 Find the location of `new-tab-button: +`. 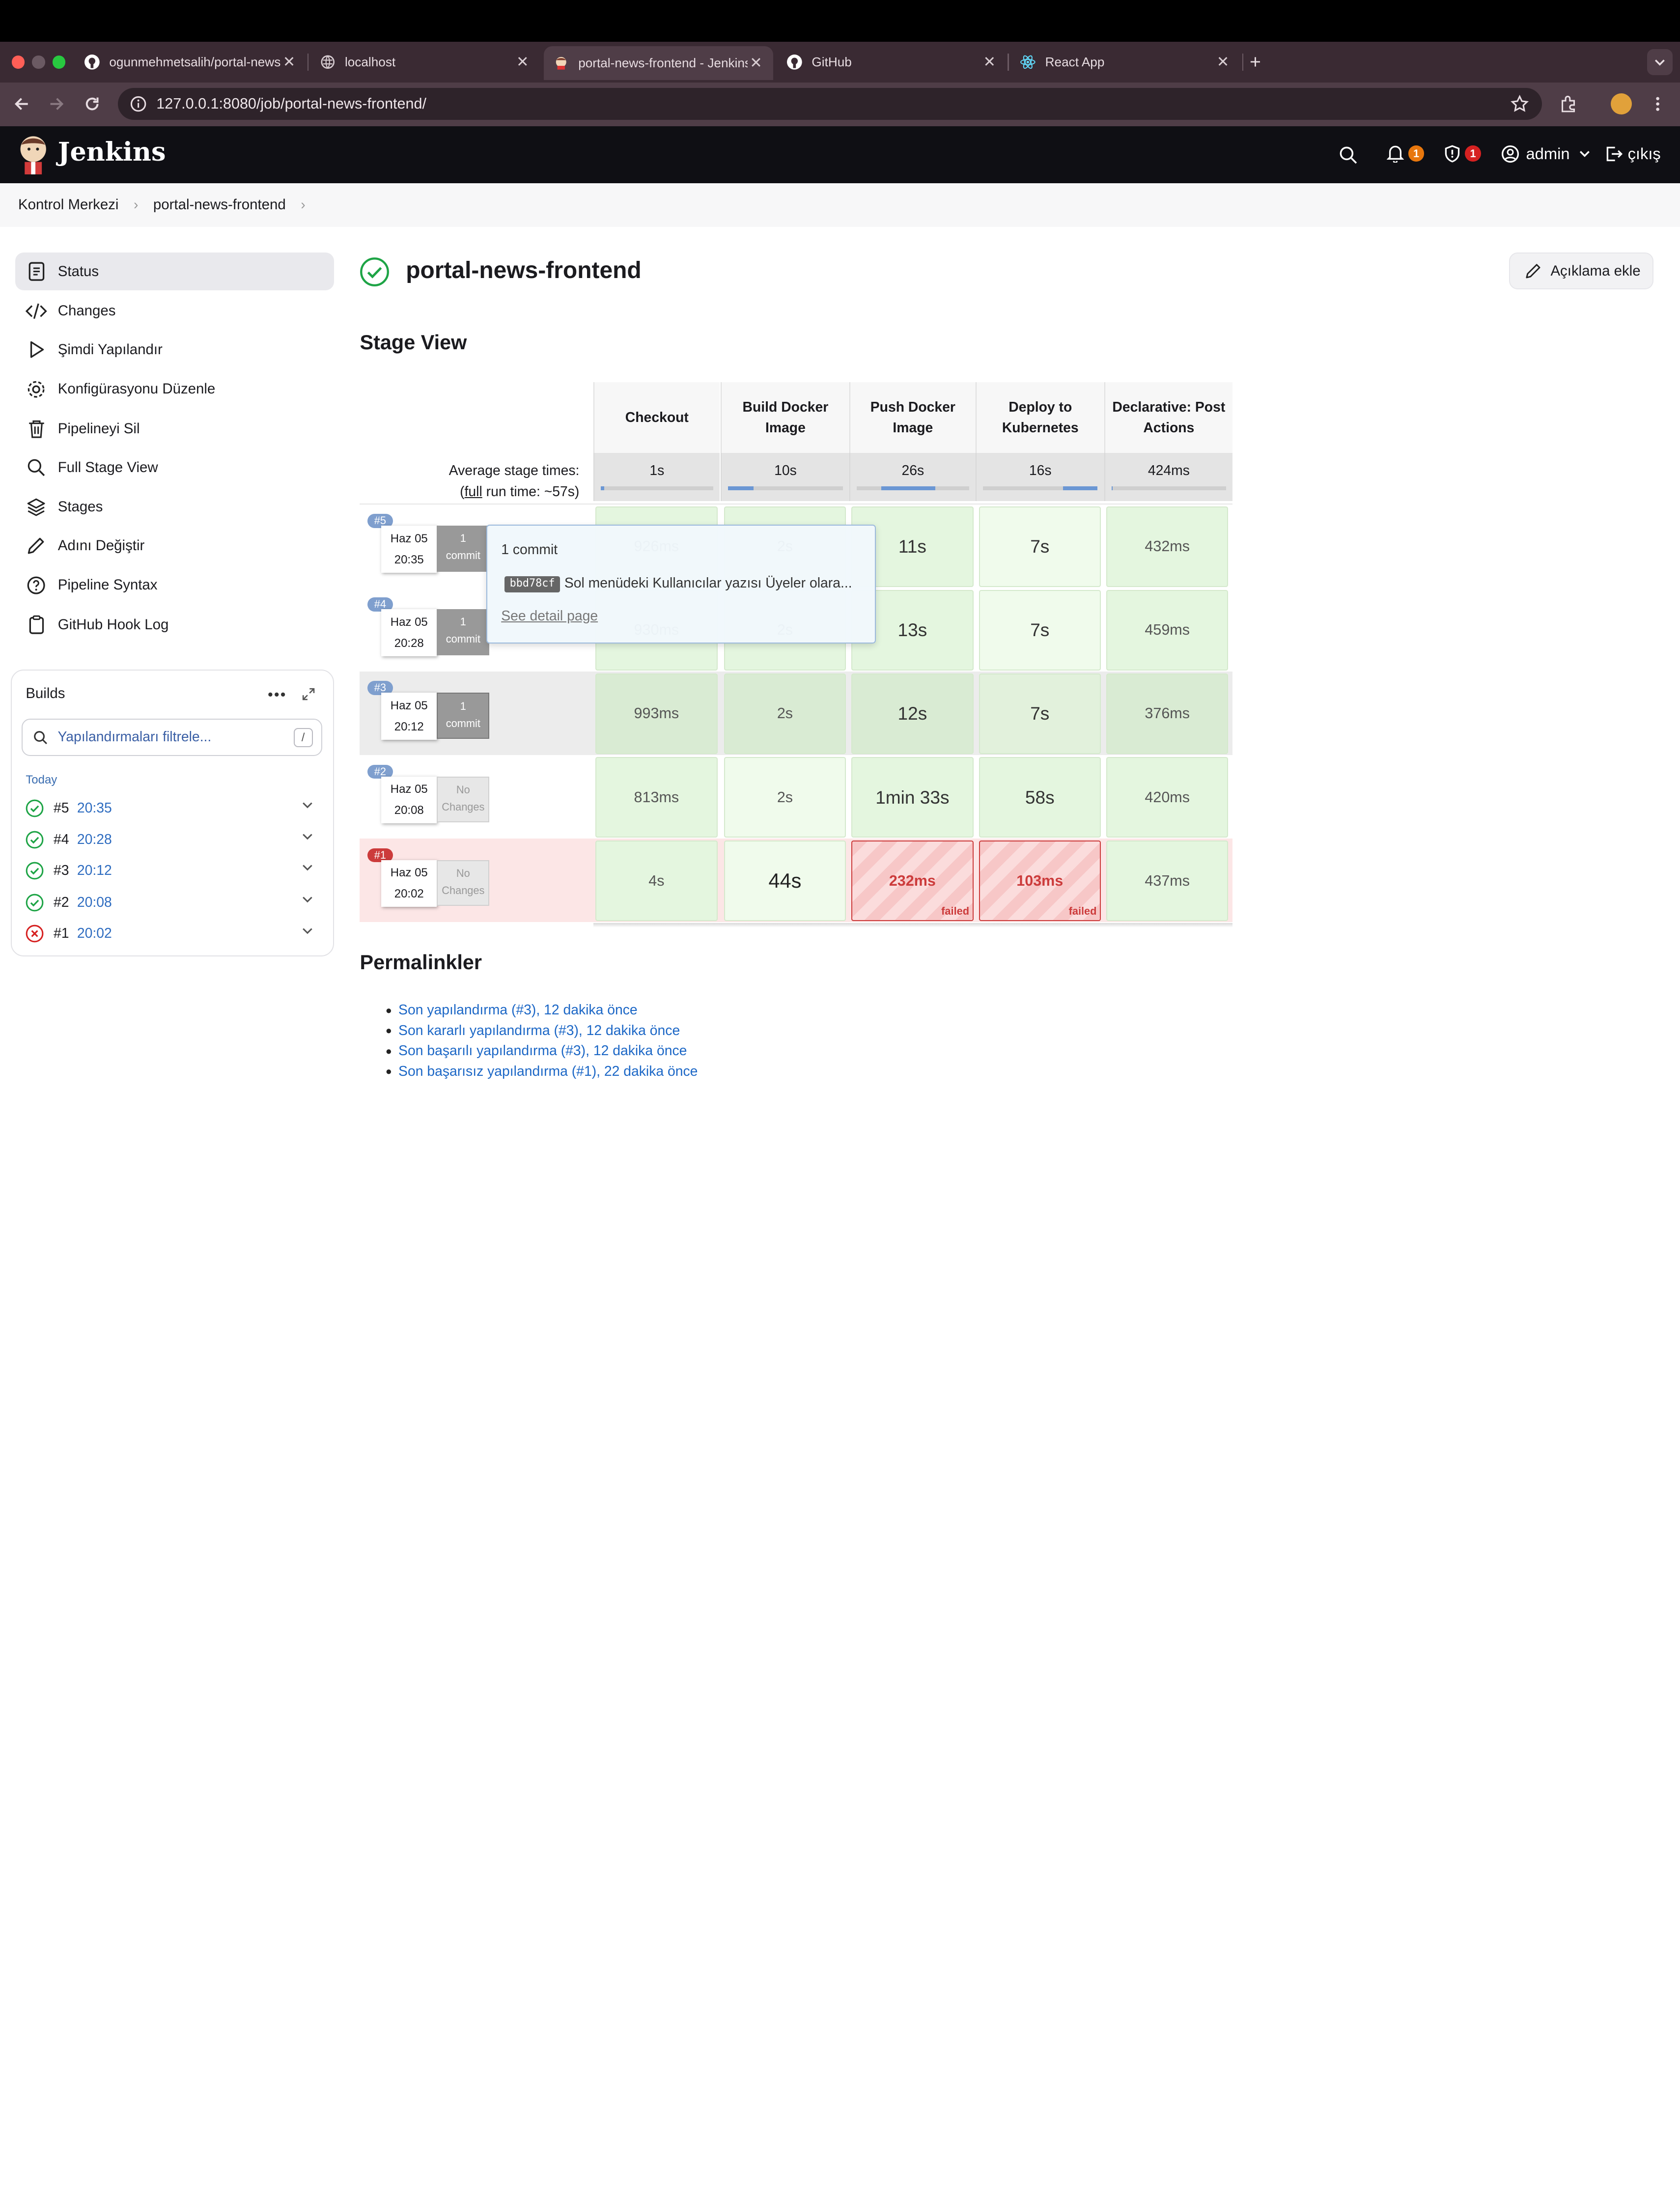

new-tab-button: + is located at coordinates (1259, 62).